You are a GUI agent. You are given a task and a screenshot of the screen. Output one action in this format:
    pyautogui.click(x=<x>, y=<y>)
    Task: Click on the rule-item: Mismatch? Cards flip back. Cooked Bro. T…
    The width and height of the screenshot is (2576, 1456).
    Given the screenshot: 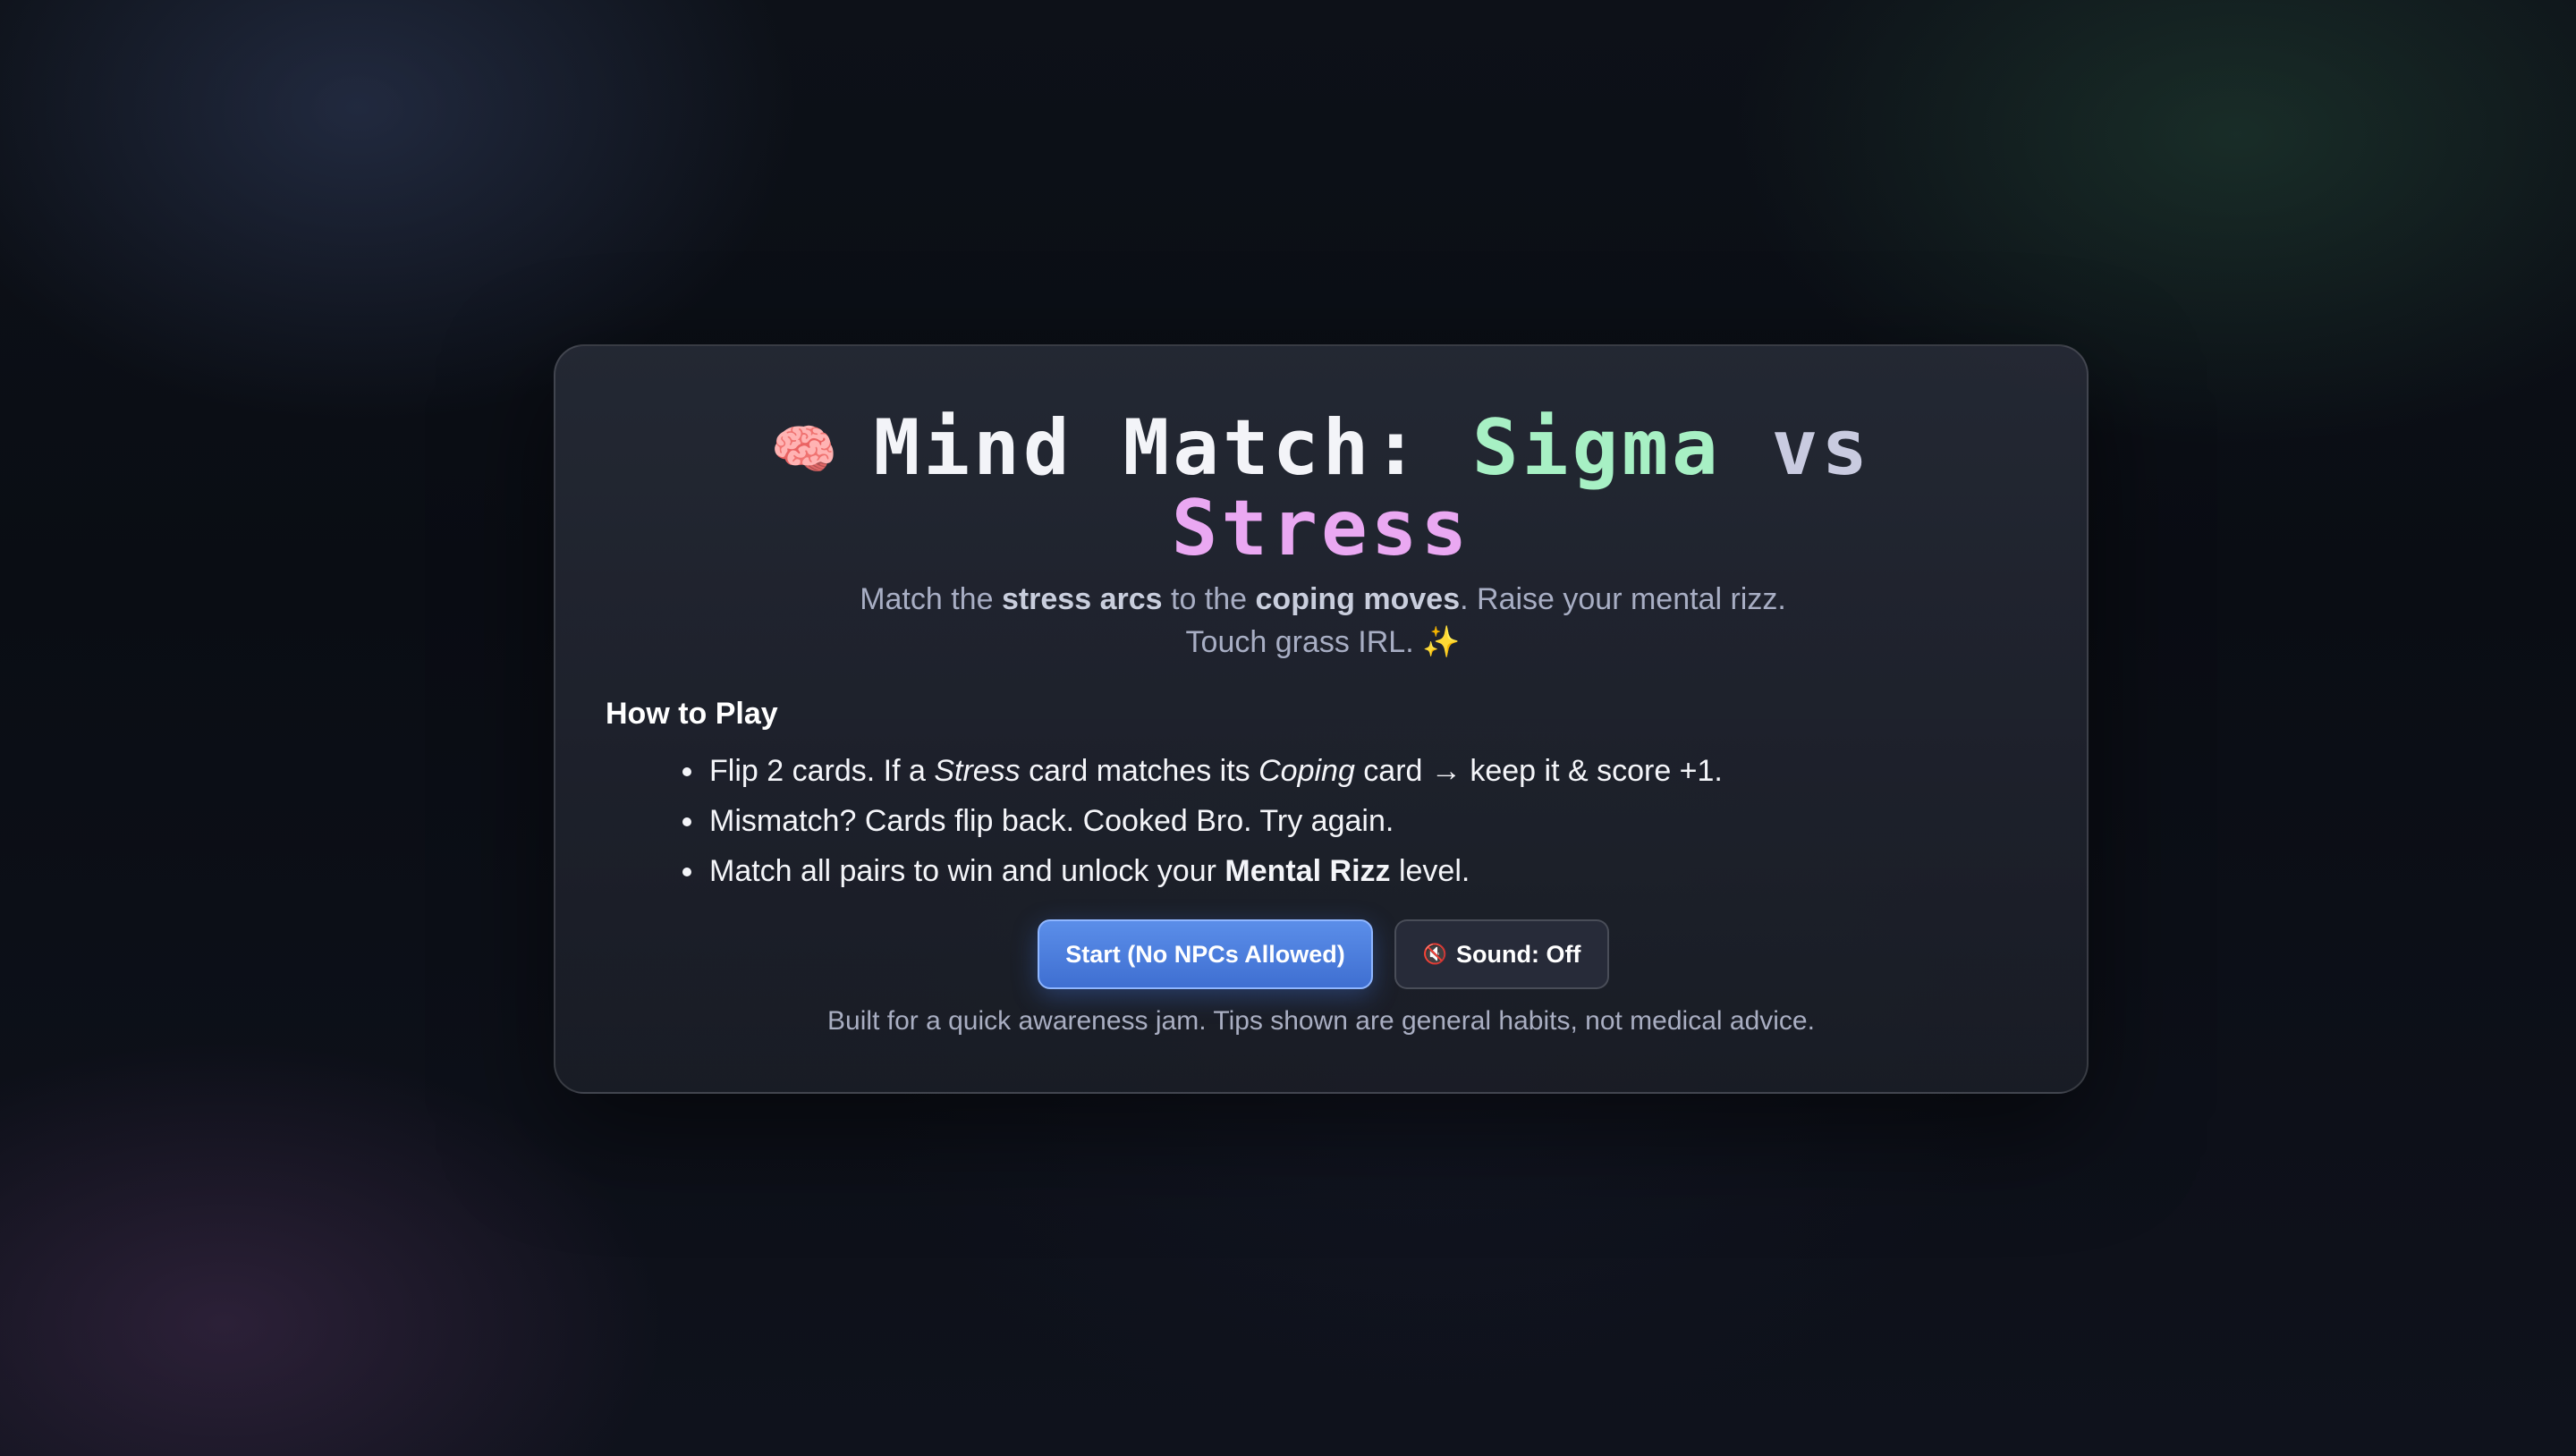 What is the action you would take?
    pyautogui.click(x=1202, y=821)
    